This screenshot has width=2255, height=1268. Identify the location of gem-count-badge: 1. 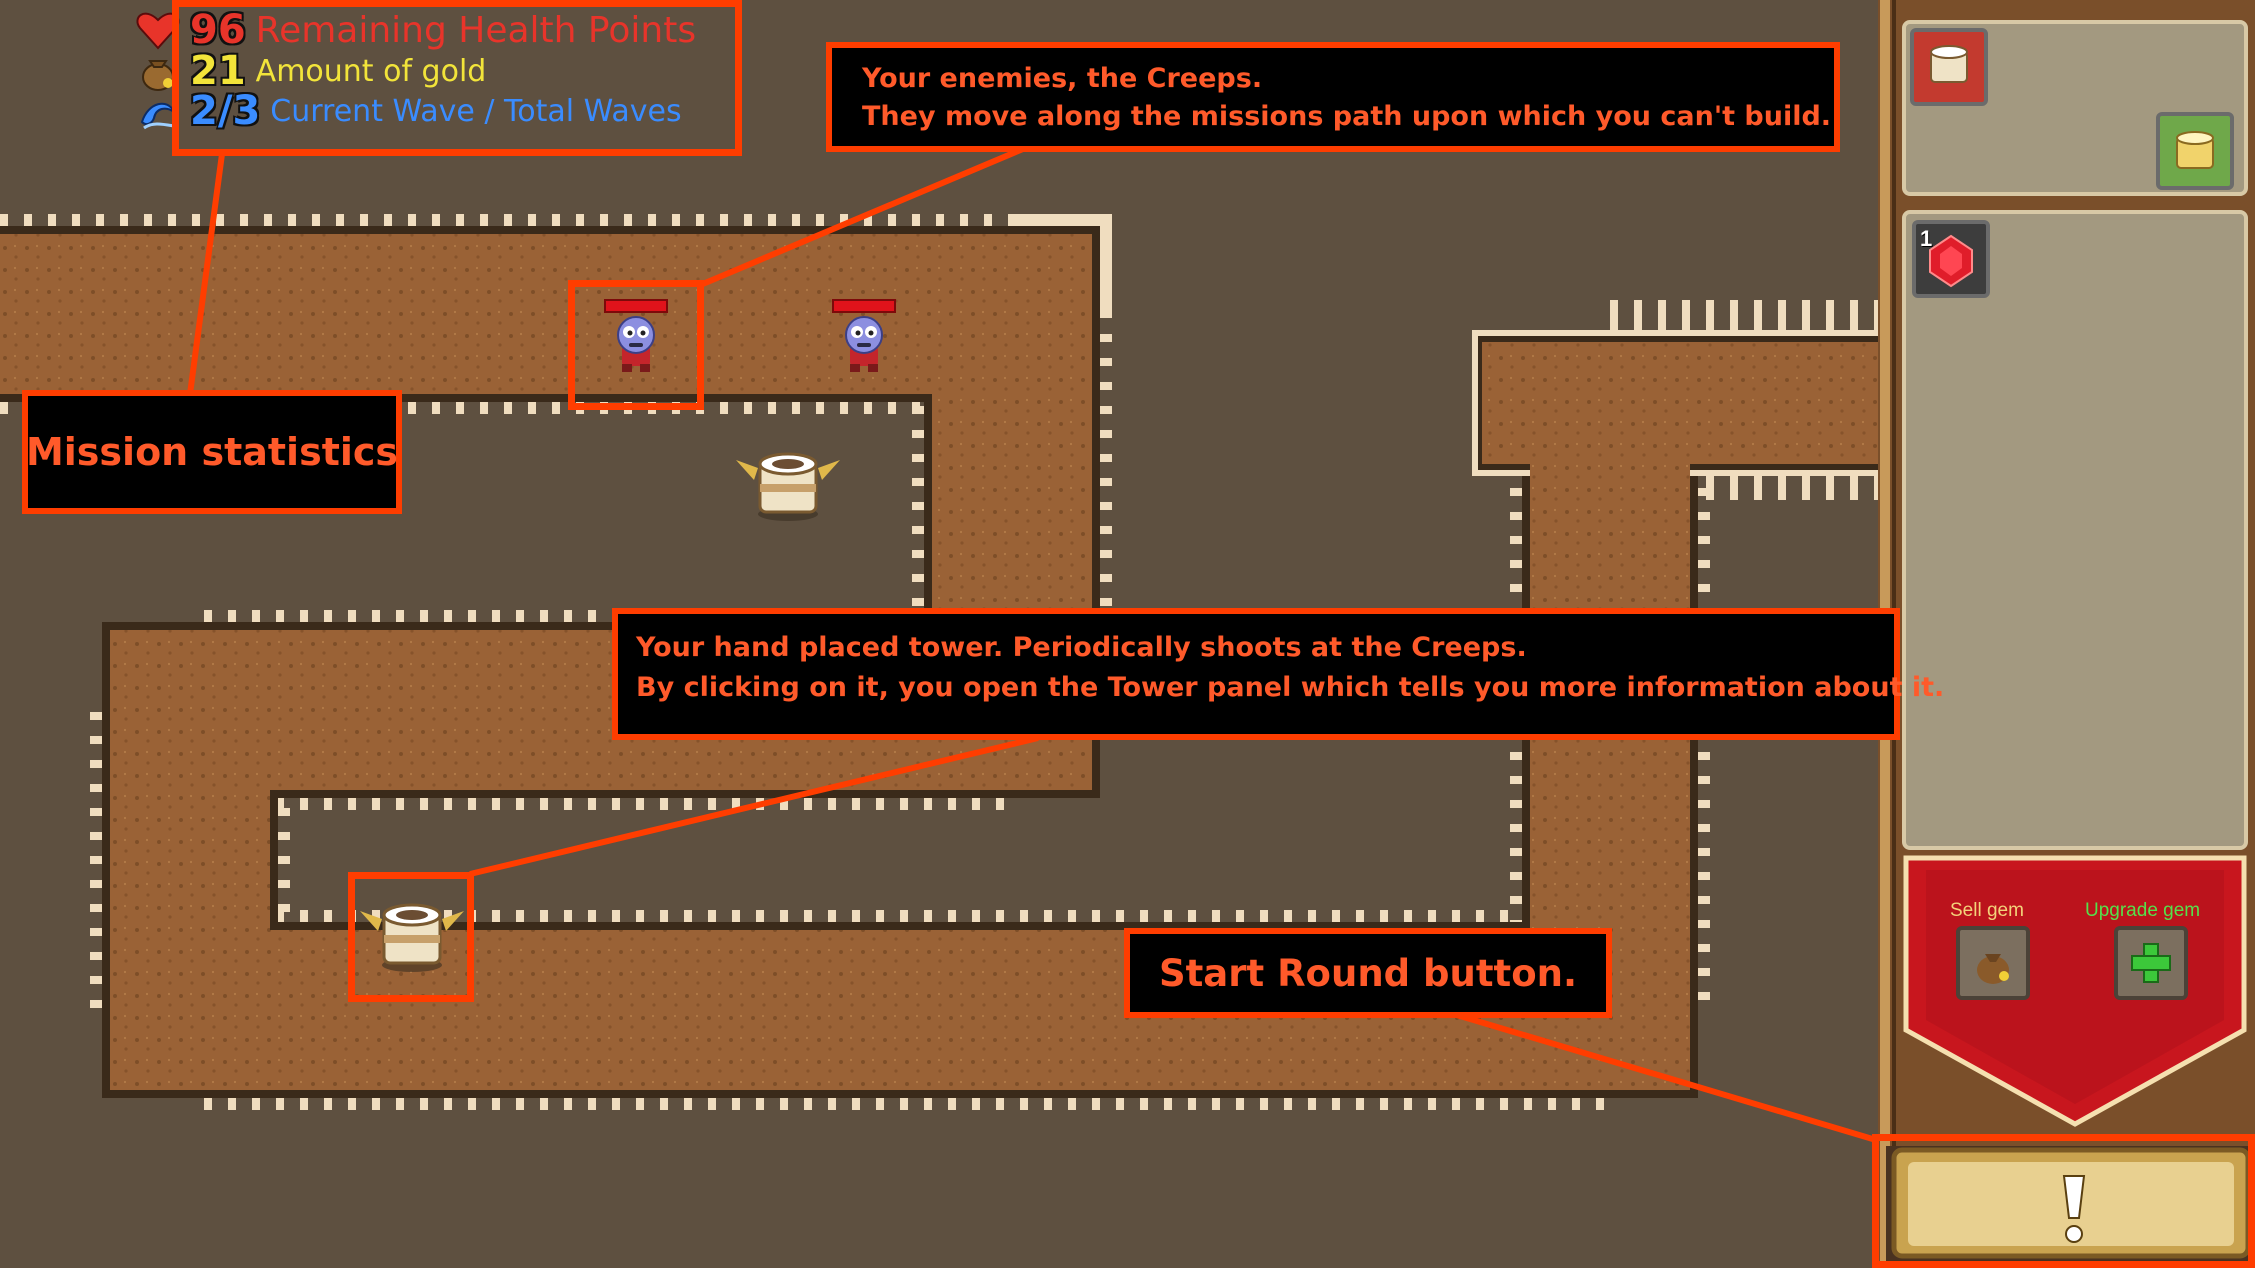
(1926, 238).